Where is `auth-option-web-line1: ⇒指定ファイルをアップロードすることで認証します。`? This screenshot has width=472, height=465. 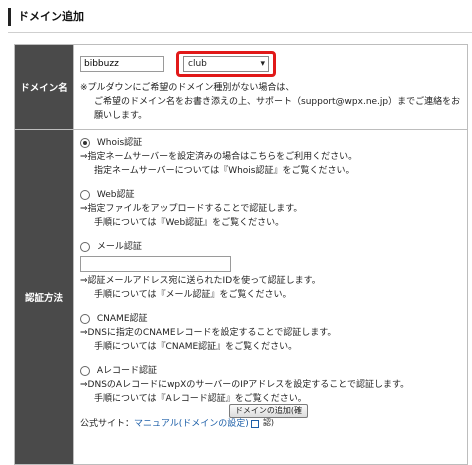
auth-option-web-line1: ⇒指定ファイルをアップロードすることで認証します。 is located at coordinates (191, 209).